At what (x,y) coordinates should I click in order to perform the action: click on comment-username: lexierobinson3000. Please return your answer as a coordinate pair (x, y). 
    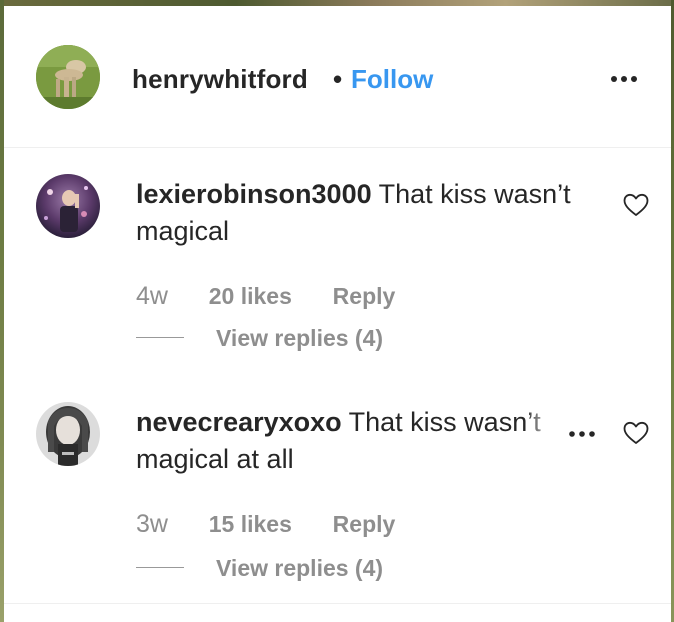
    Looking at the image, I should click on (254, 194).